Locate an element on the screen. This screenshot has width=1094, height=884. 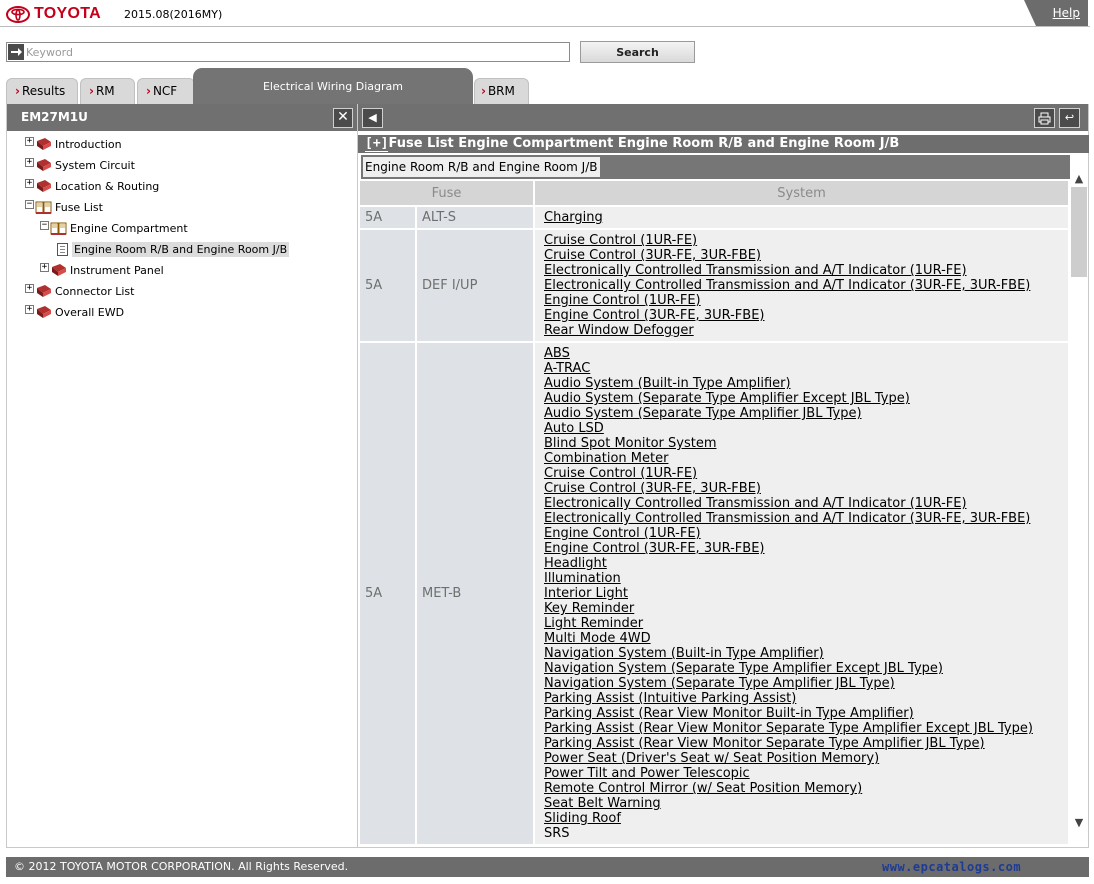
print-button is located at coordinates (1044, 118).